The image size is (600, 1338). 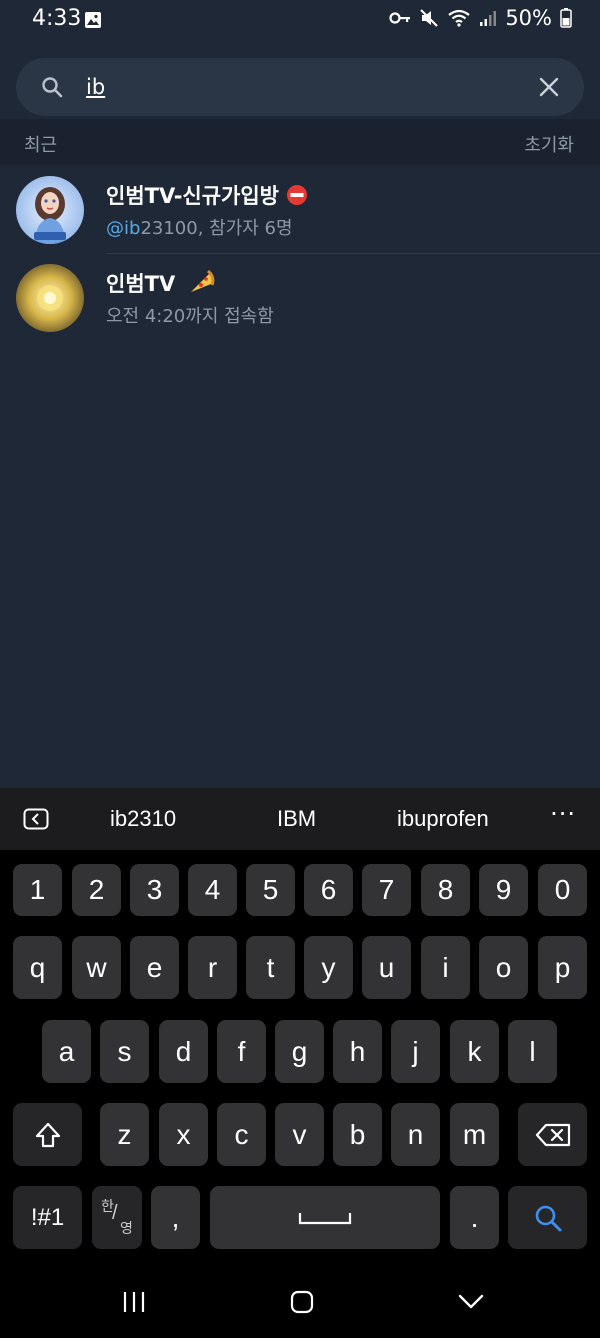 I want to click on key-r: r, so click(x=212, y=967).